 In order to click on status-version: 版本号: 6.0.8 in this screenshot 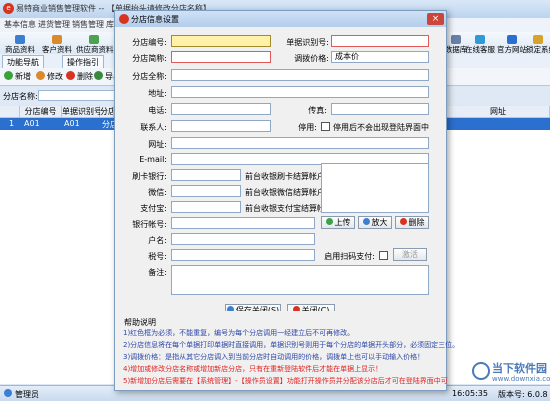, I will do `click(523, 394)`.